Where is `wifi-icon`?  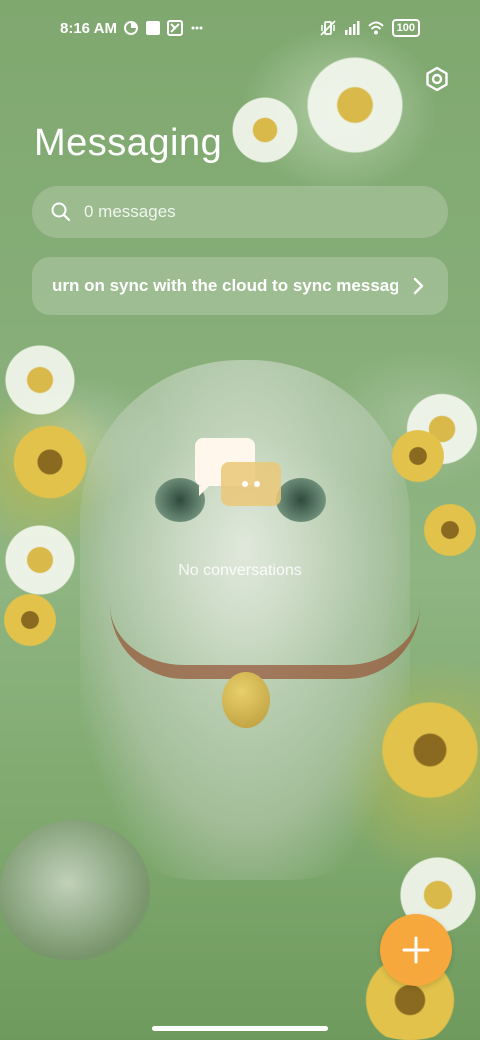 wifi-icon is located at coordinates (375, 28).